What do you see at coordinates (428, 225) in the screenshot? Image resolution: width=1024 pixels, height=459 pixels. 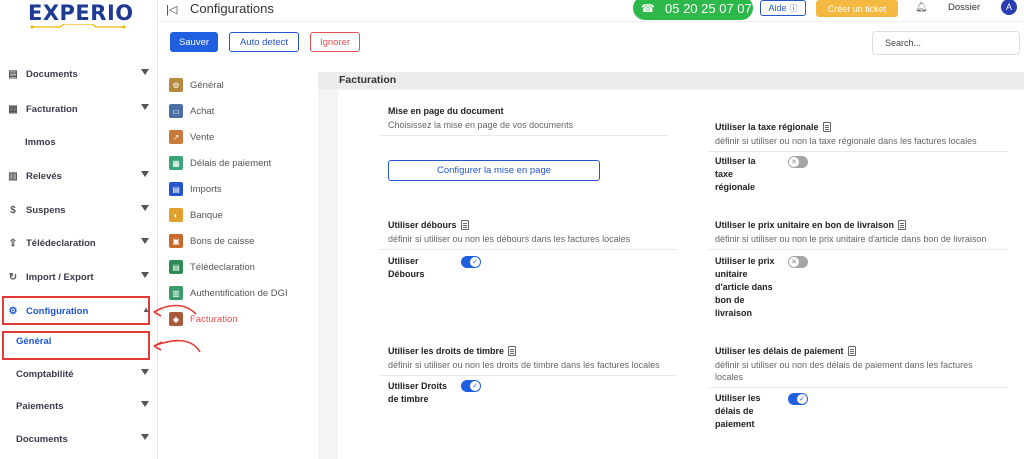 I see `debours-setting-title: Utiliser débours` at bounding box center [428, 225].